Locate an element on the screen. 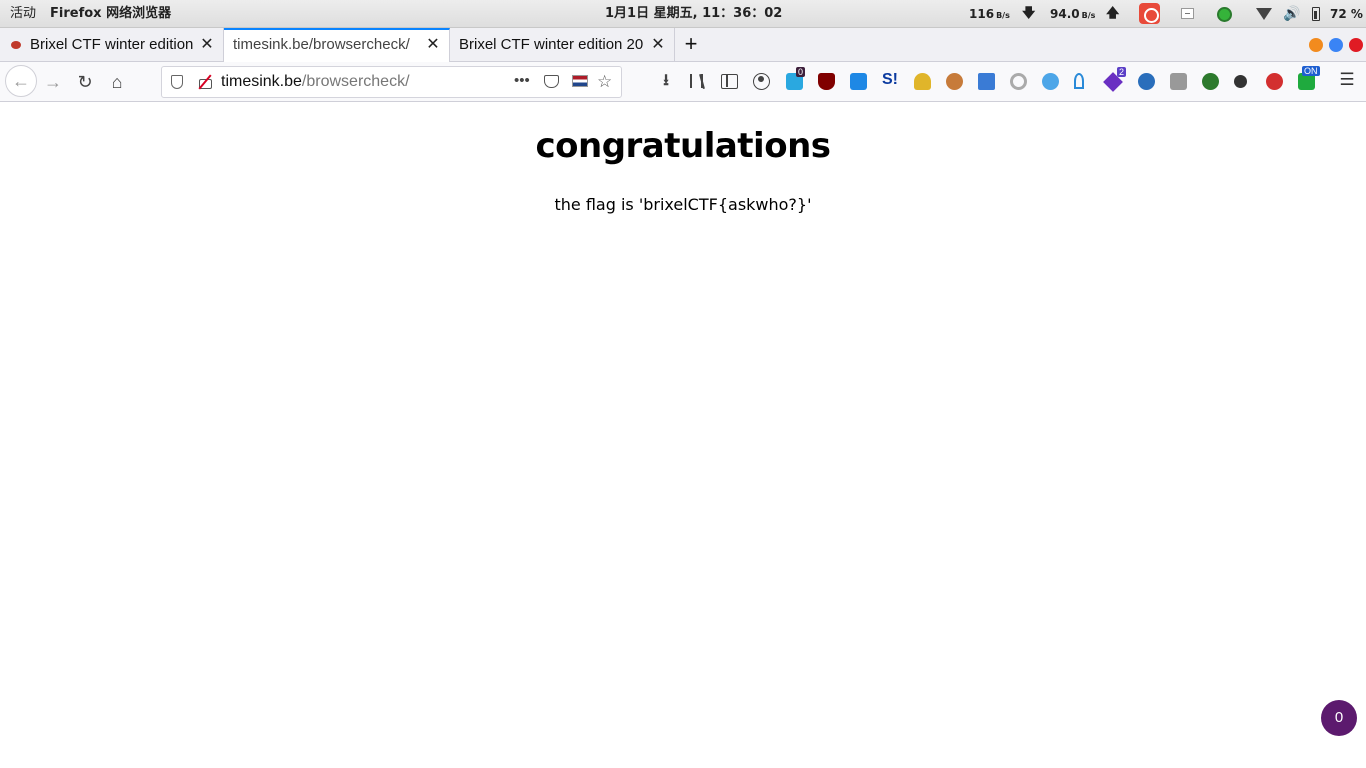  tracking-shield-icon is located at coordinates (177, 82).